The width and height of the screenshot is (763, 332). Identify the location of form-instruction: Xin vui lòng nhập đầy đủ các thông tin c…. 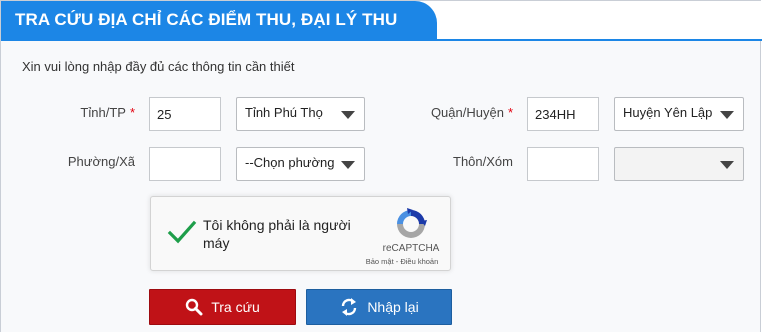
(158, 66).